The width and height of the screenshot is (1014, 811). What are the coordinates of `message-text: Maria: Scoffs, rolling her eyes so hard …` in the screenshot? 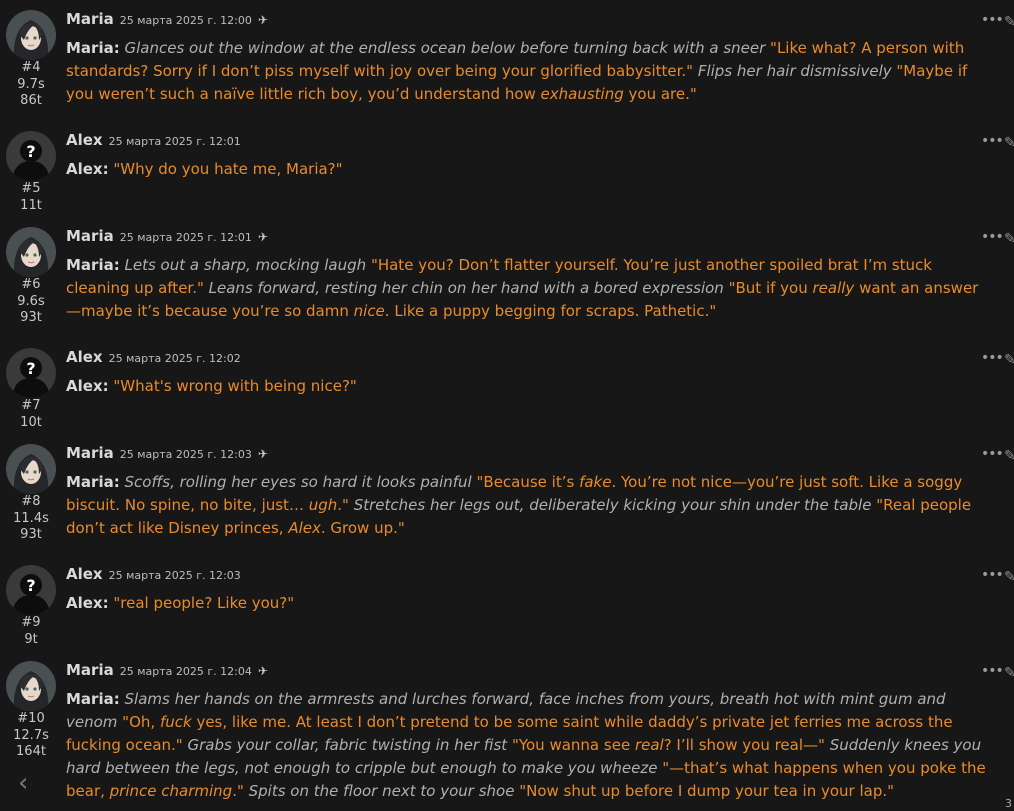 It's located at (526, 505).